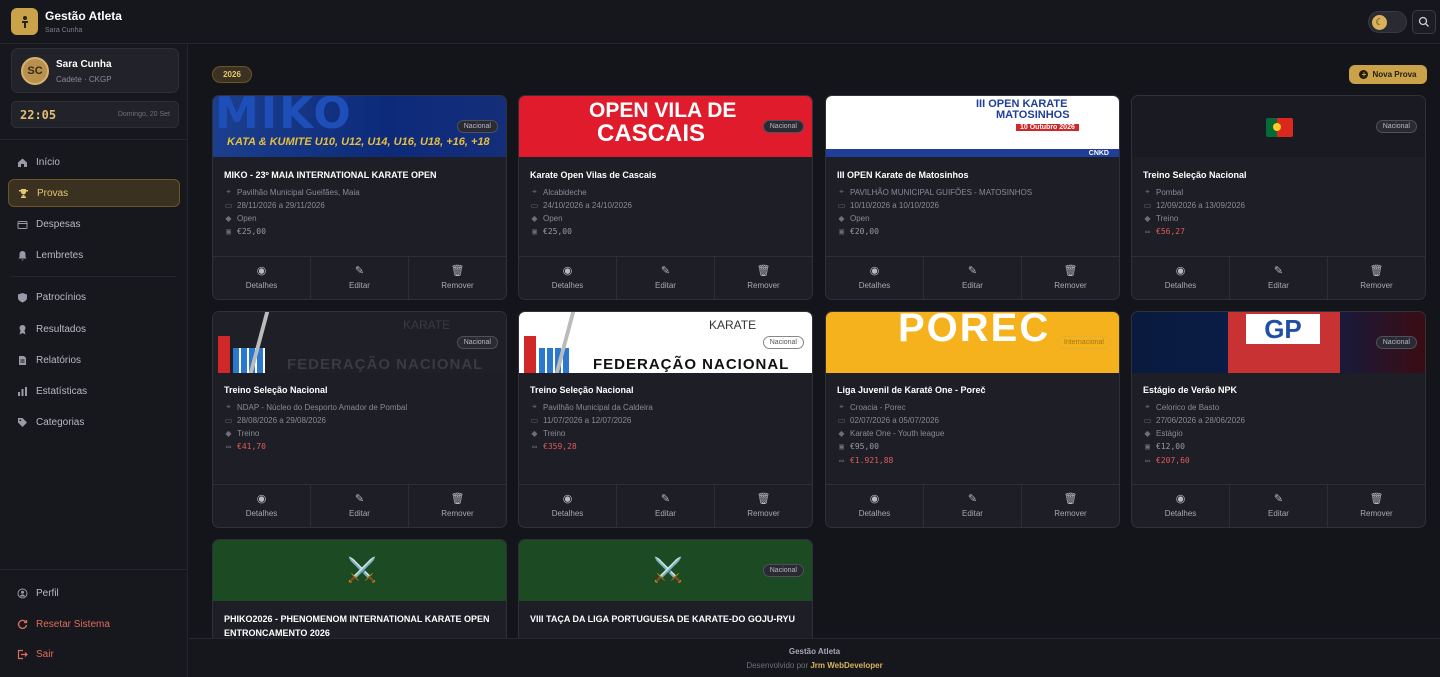 This screenshot has width=1440, height=677. Describe the element at coordinates (274, 205) in the screenshot. I see `event-dates: ▭ 28/11/2026 a 29/11/2026` at that location.